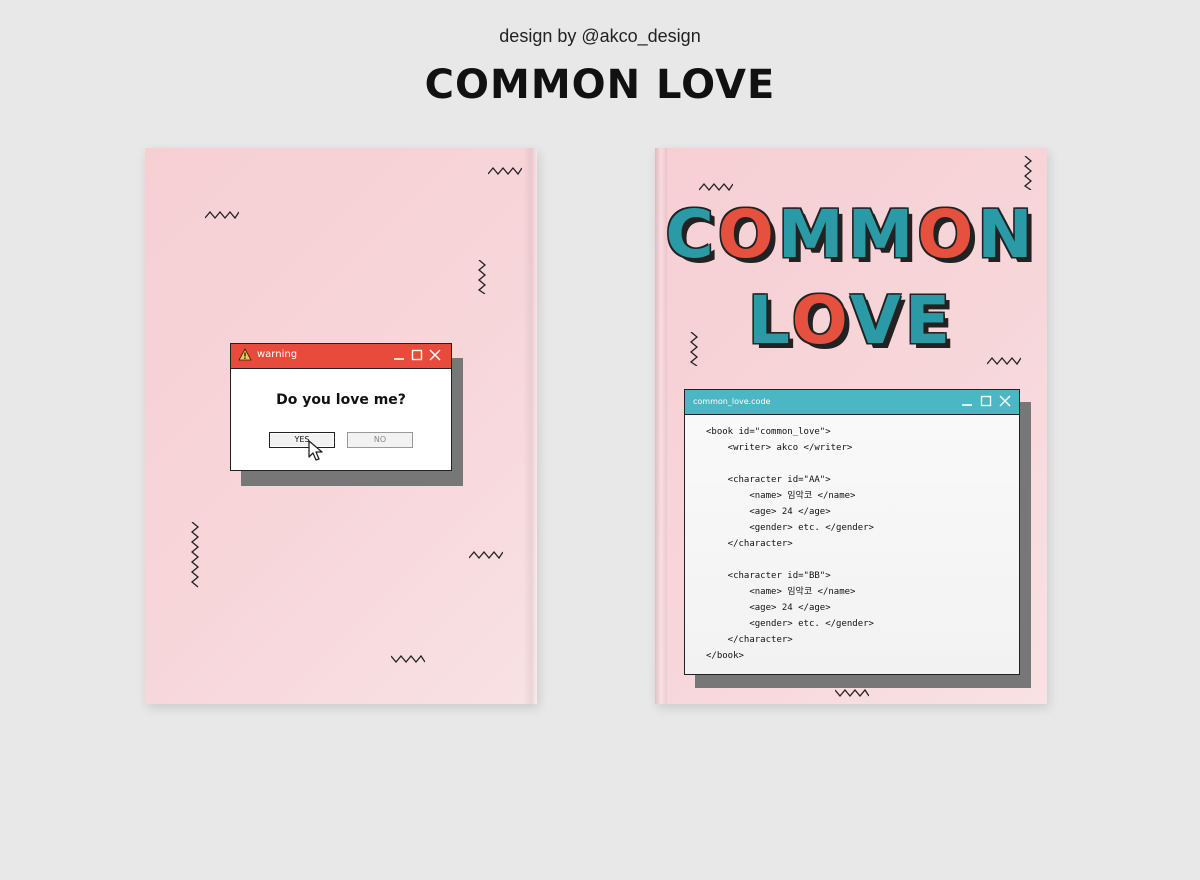  What do you see at coordinates (768, 576) in the screenshot?
I see `code-line: <character id="BB">` at bounding box center [768, 576].